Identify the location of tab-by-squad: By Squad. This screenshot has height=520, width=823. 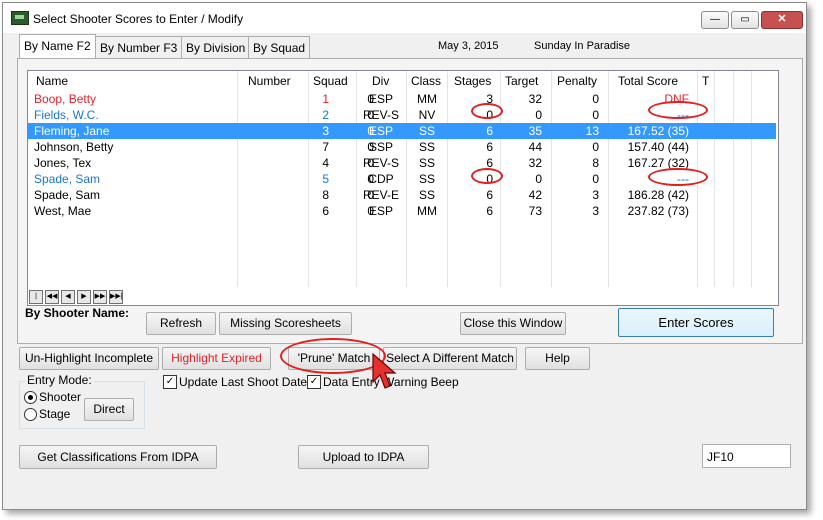
(279, 47).